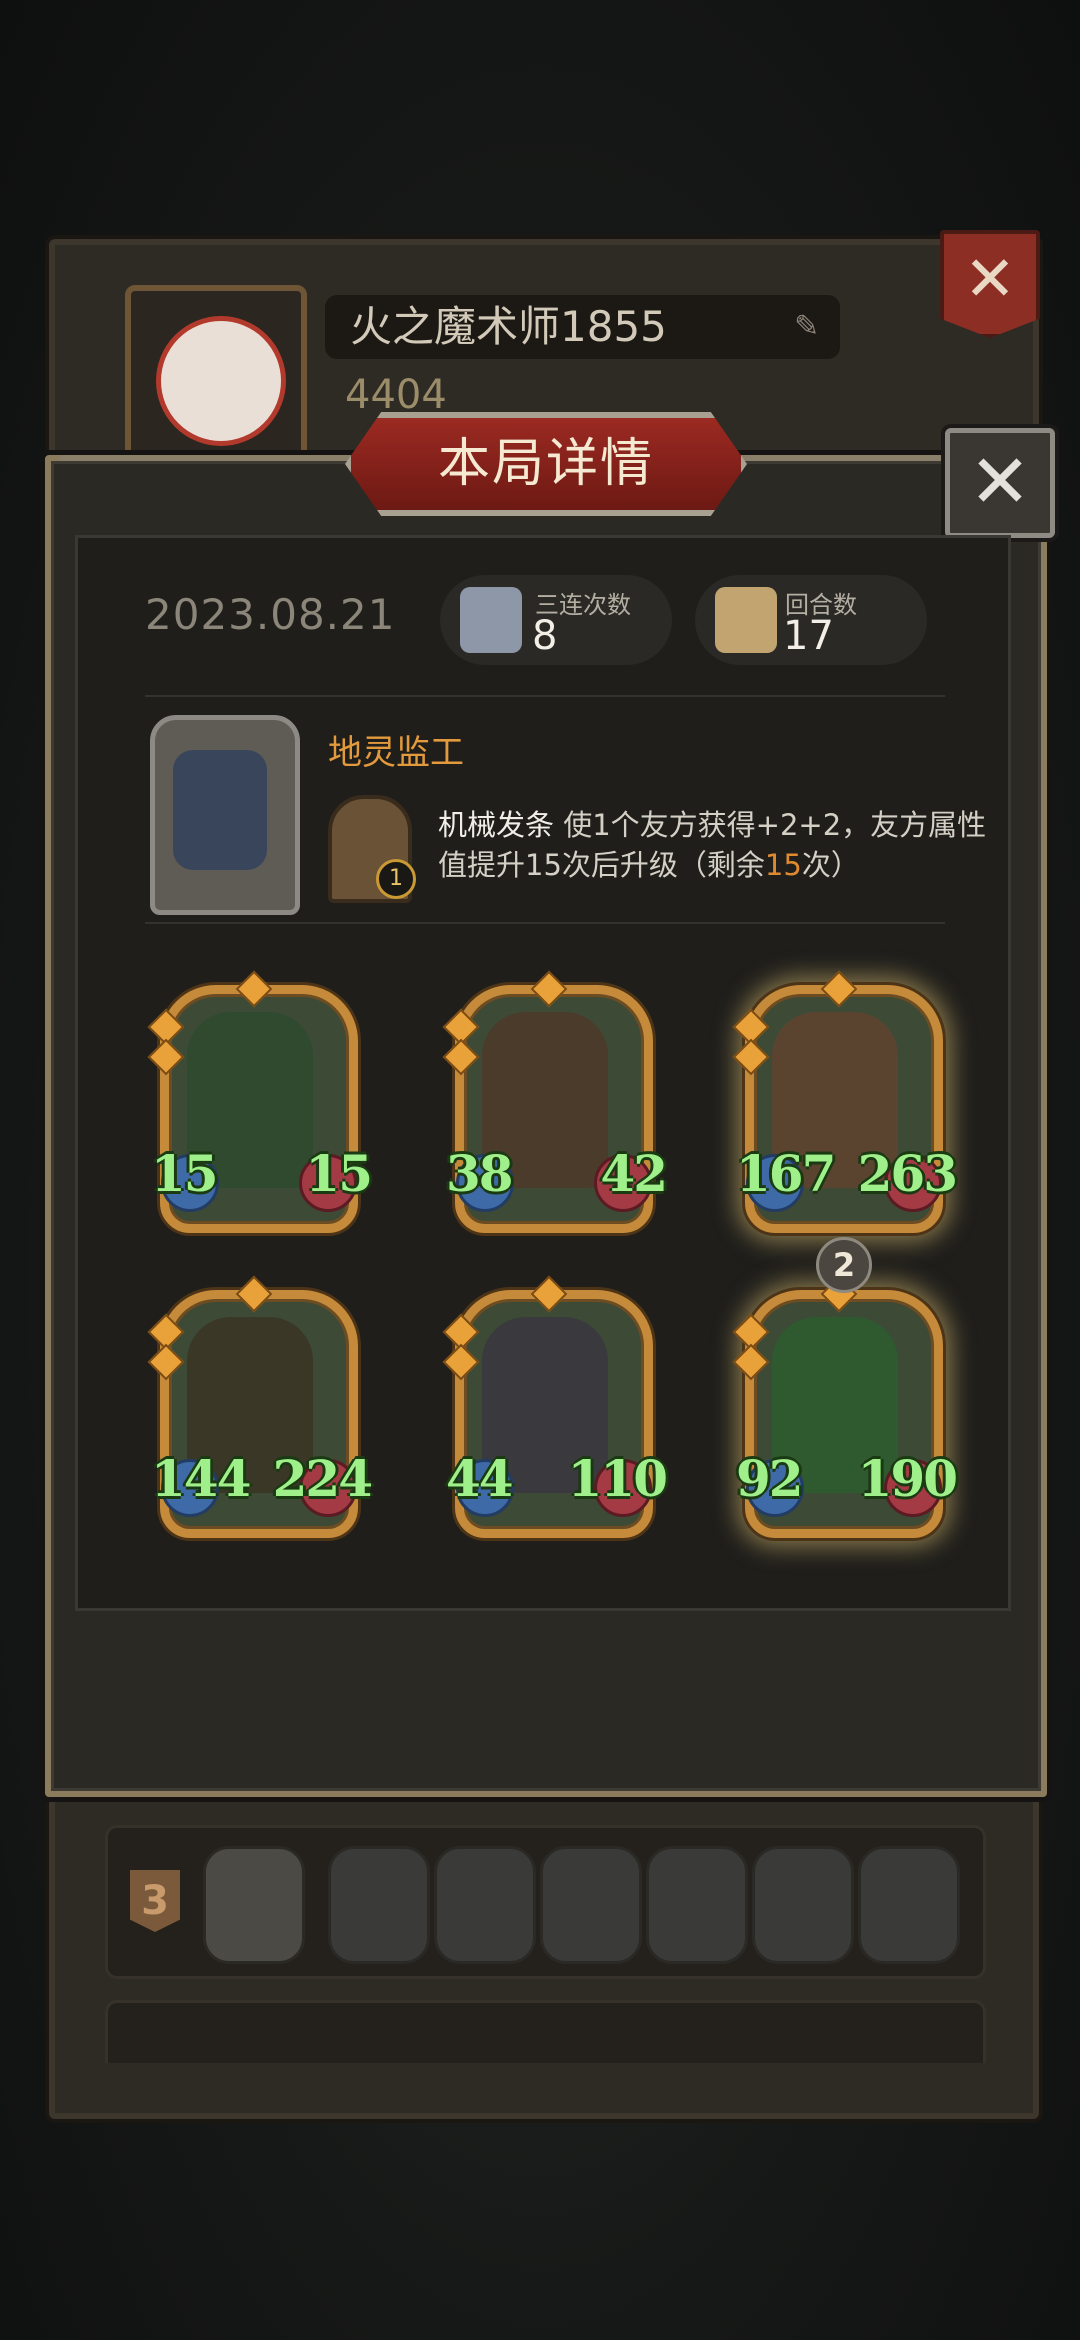 This screenshot has width=1080, height=2340. Describe the element at coordinates (260, 1406) in the screenshot. I see `unit-card: 144 224` at that location.